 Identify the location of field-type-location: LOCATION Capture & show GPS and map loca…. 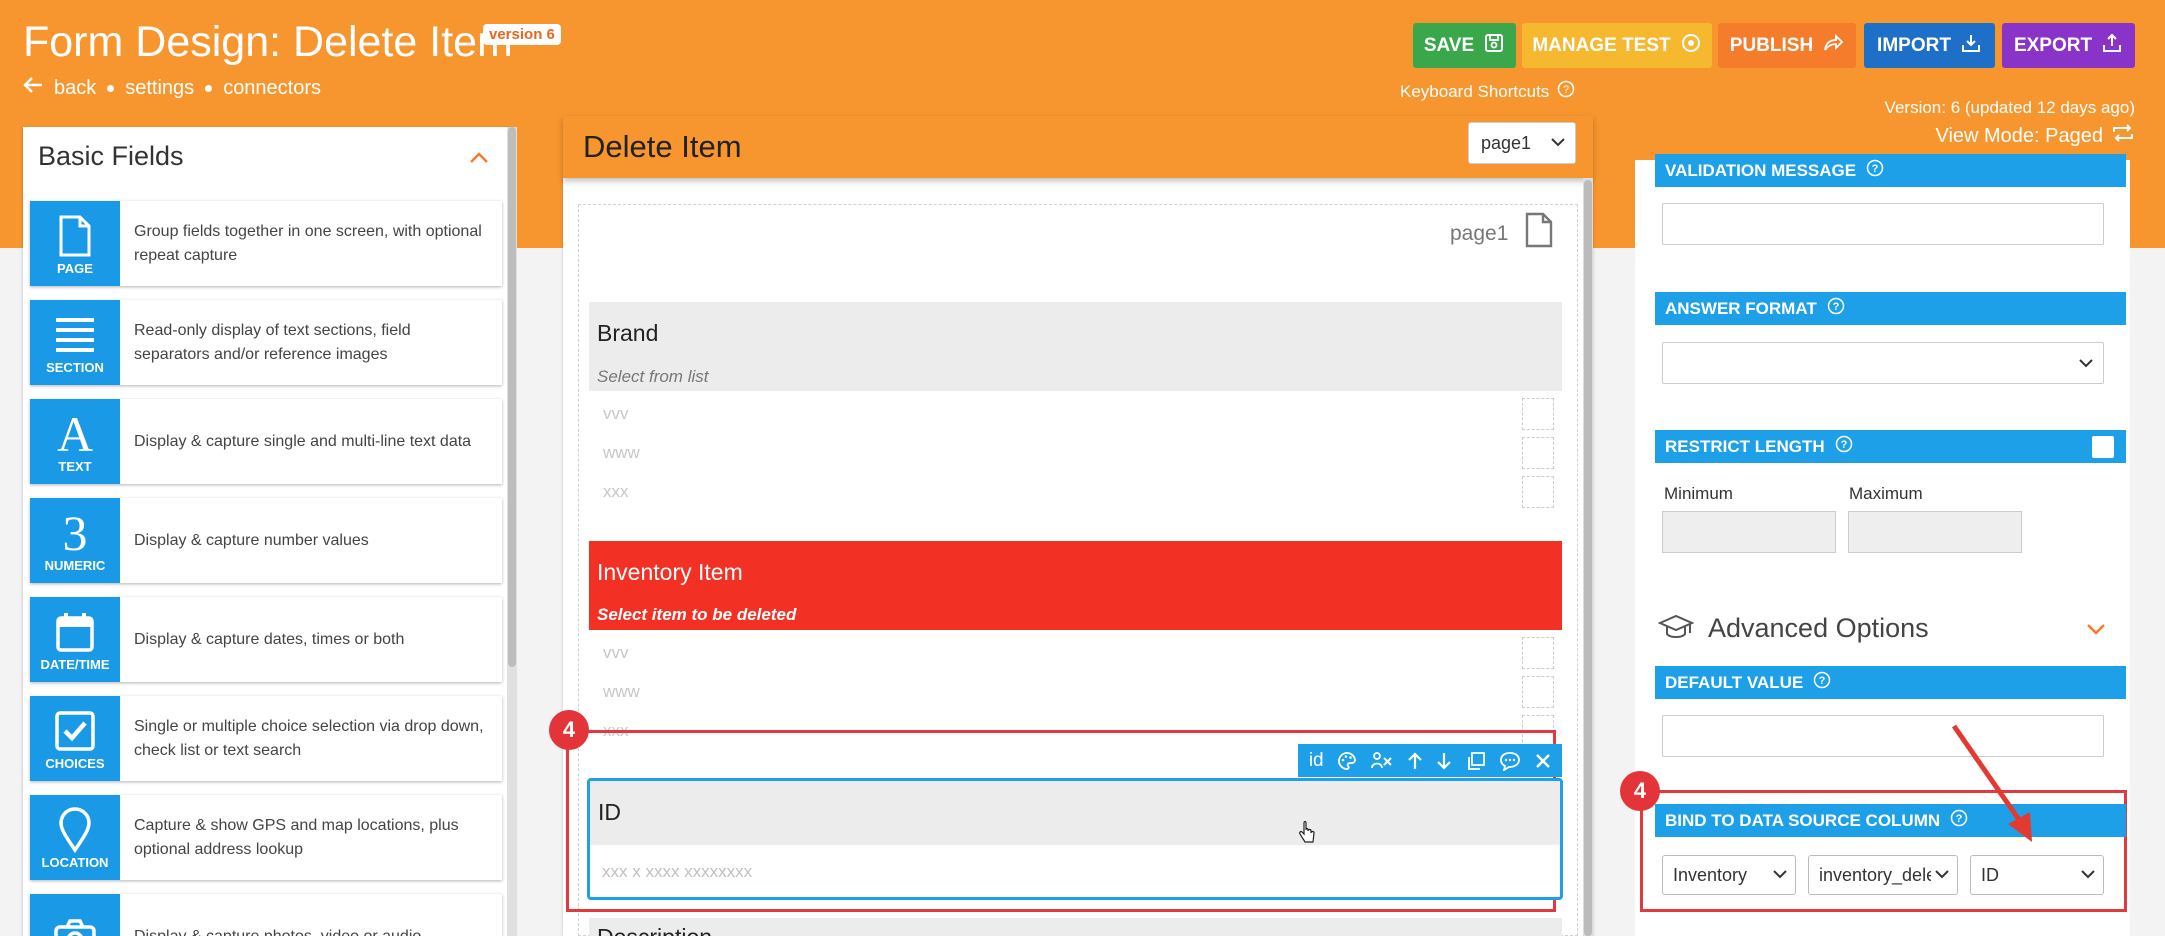
(266, 837).